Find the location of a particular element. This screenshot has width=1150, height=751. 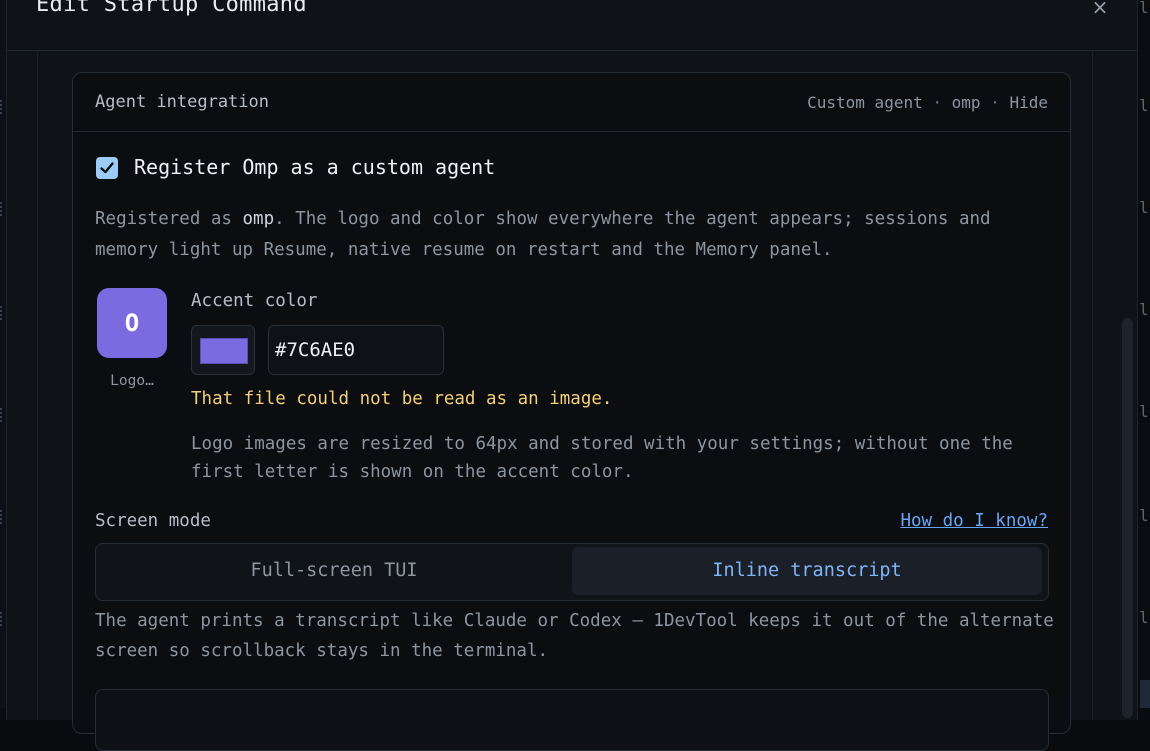

card-title: Agent integration is located at coordinates (182, 102).